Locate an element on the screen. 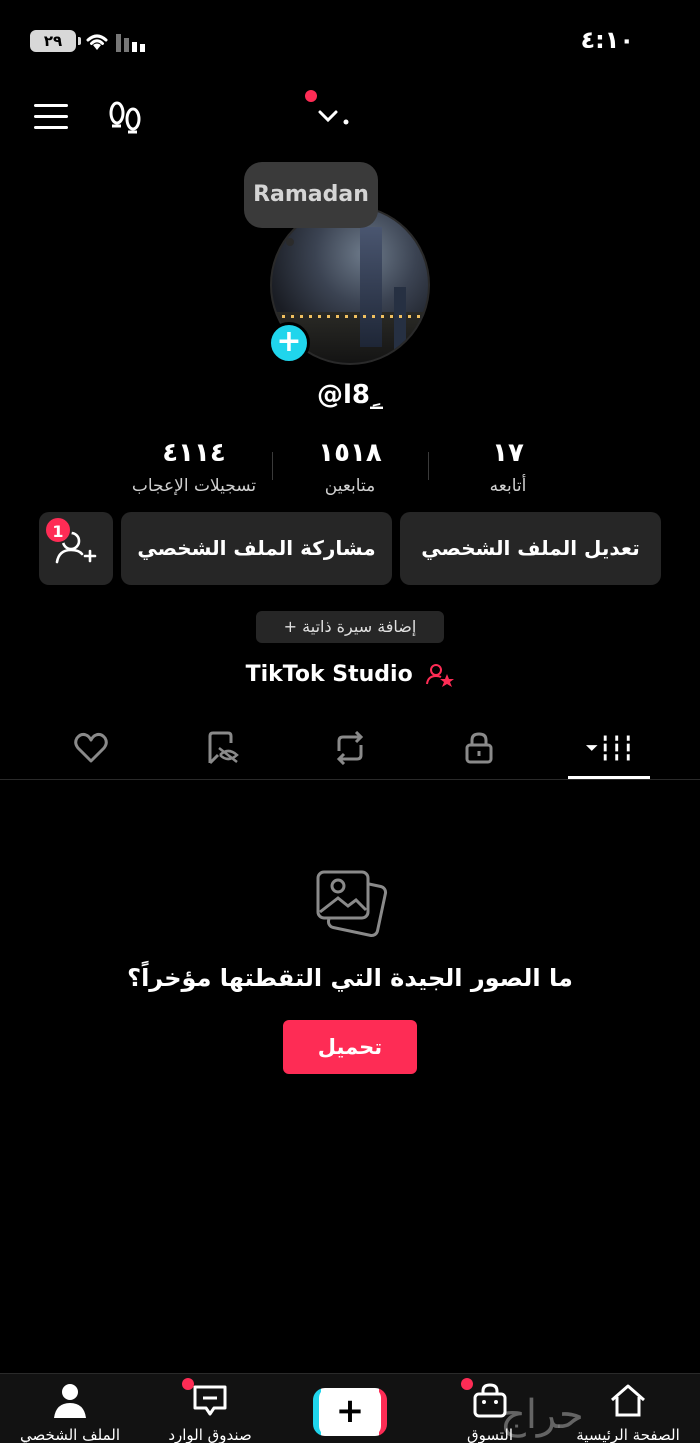 The width and height of the screenshot is (700, 1443). photos-icon is located at coordinates (352, 904).